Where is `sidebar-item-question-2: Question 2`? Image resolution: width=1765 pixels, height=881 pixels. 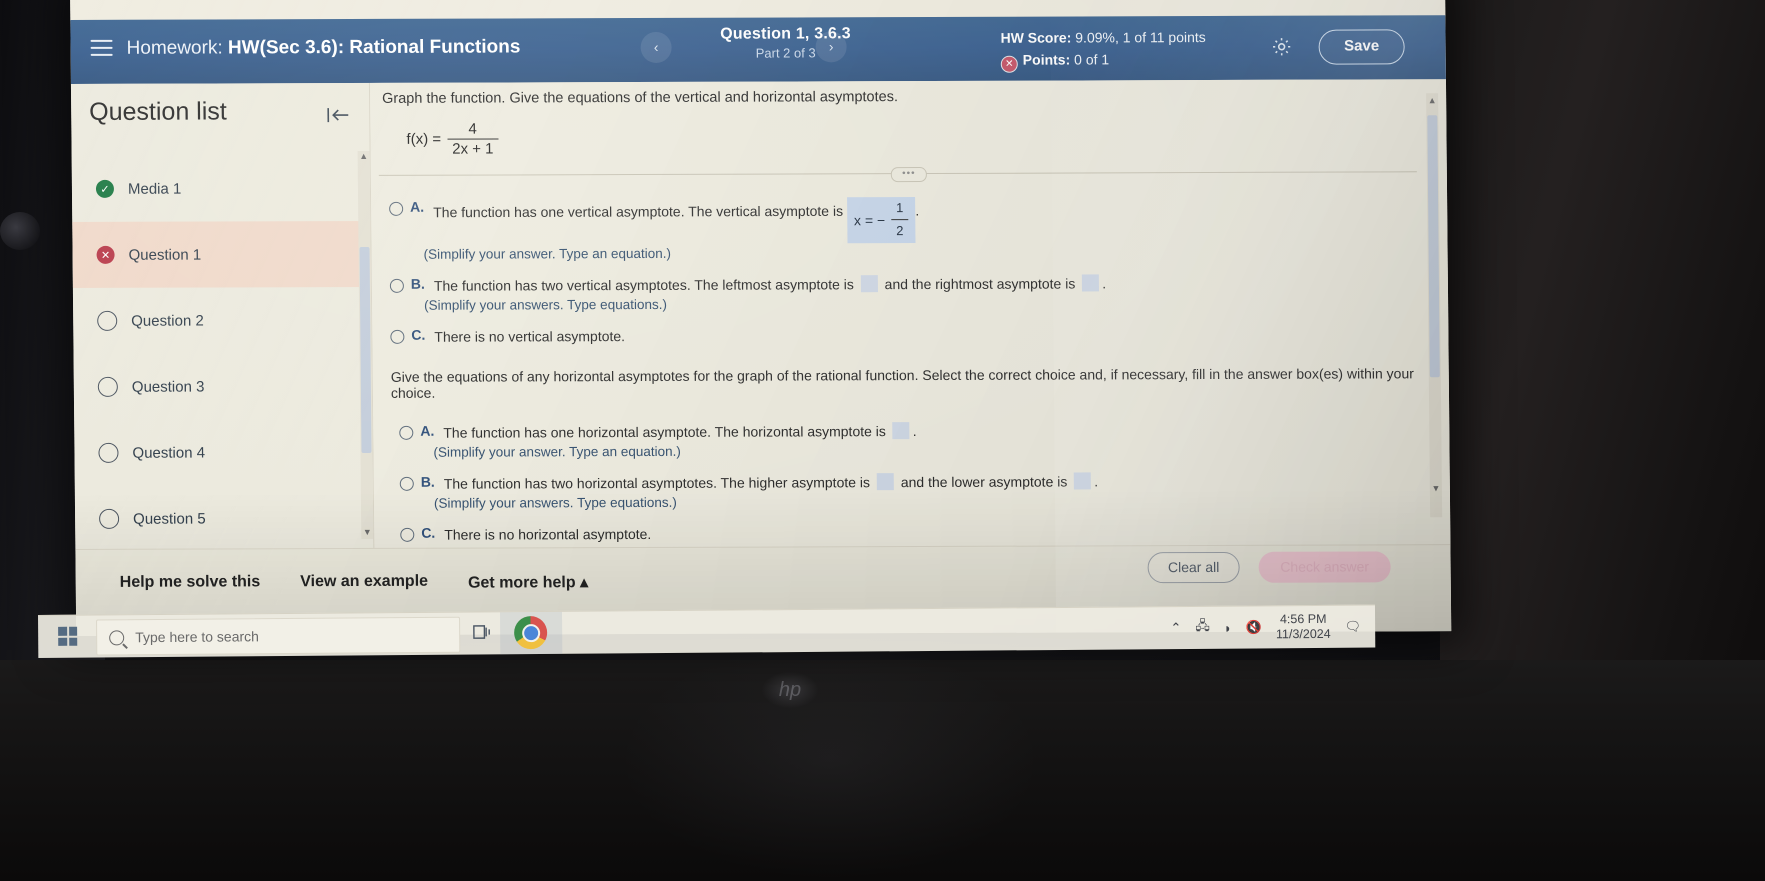
sidebar-item-question-2: Question 2 is located at coordinates (222, 320).